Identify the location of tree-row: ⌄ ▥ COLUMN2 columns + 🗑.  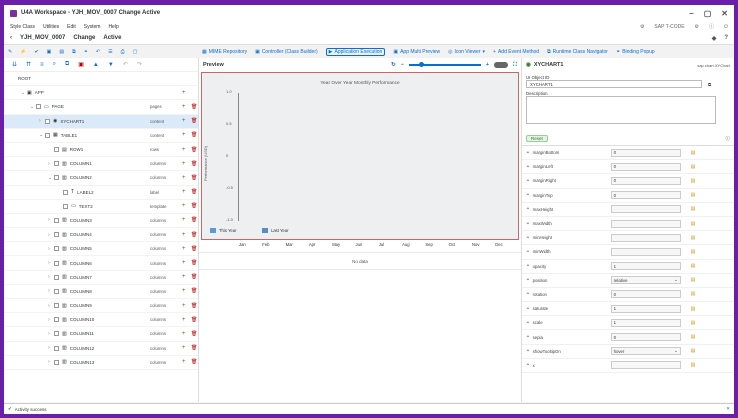
(101, 178).